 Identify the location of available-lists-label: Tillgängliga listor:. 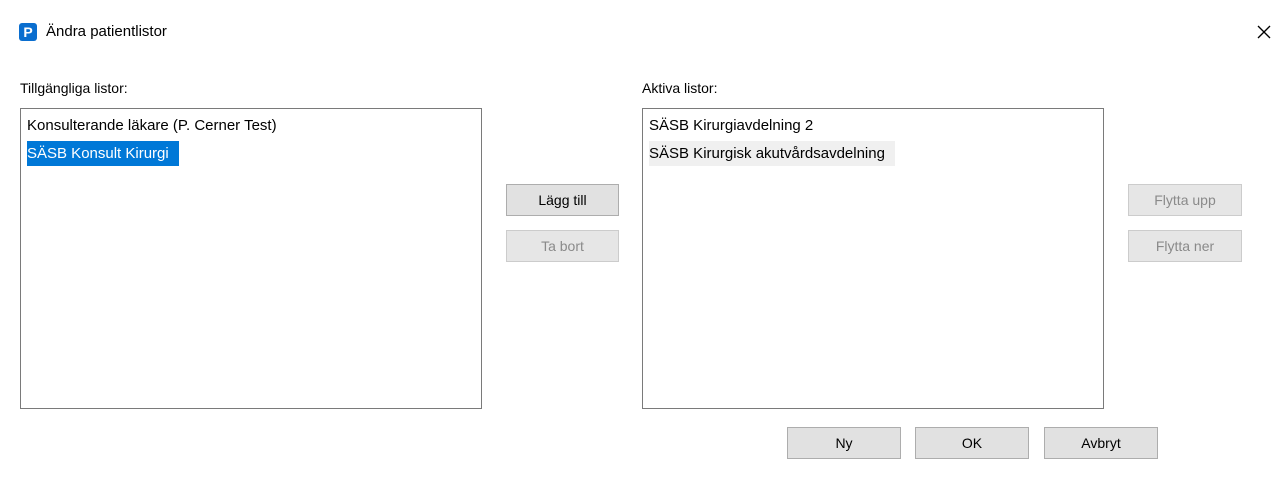
(74, 88).